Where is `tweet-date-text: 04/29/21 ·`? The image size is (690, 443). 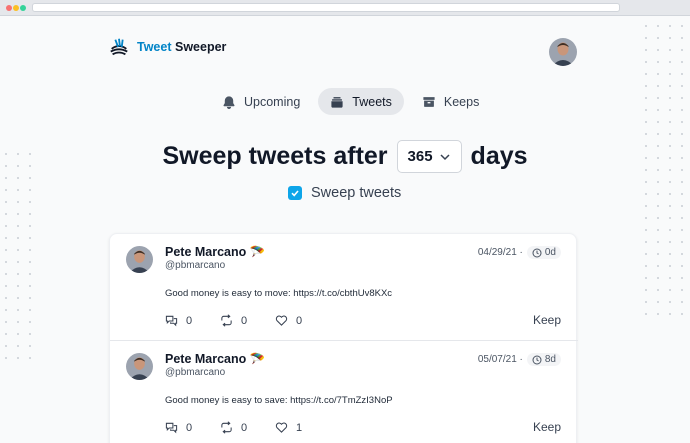 tweet-date-text: 04/29/21 · is located at coordinates (500, 252).